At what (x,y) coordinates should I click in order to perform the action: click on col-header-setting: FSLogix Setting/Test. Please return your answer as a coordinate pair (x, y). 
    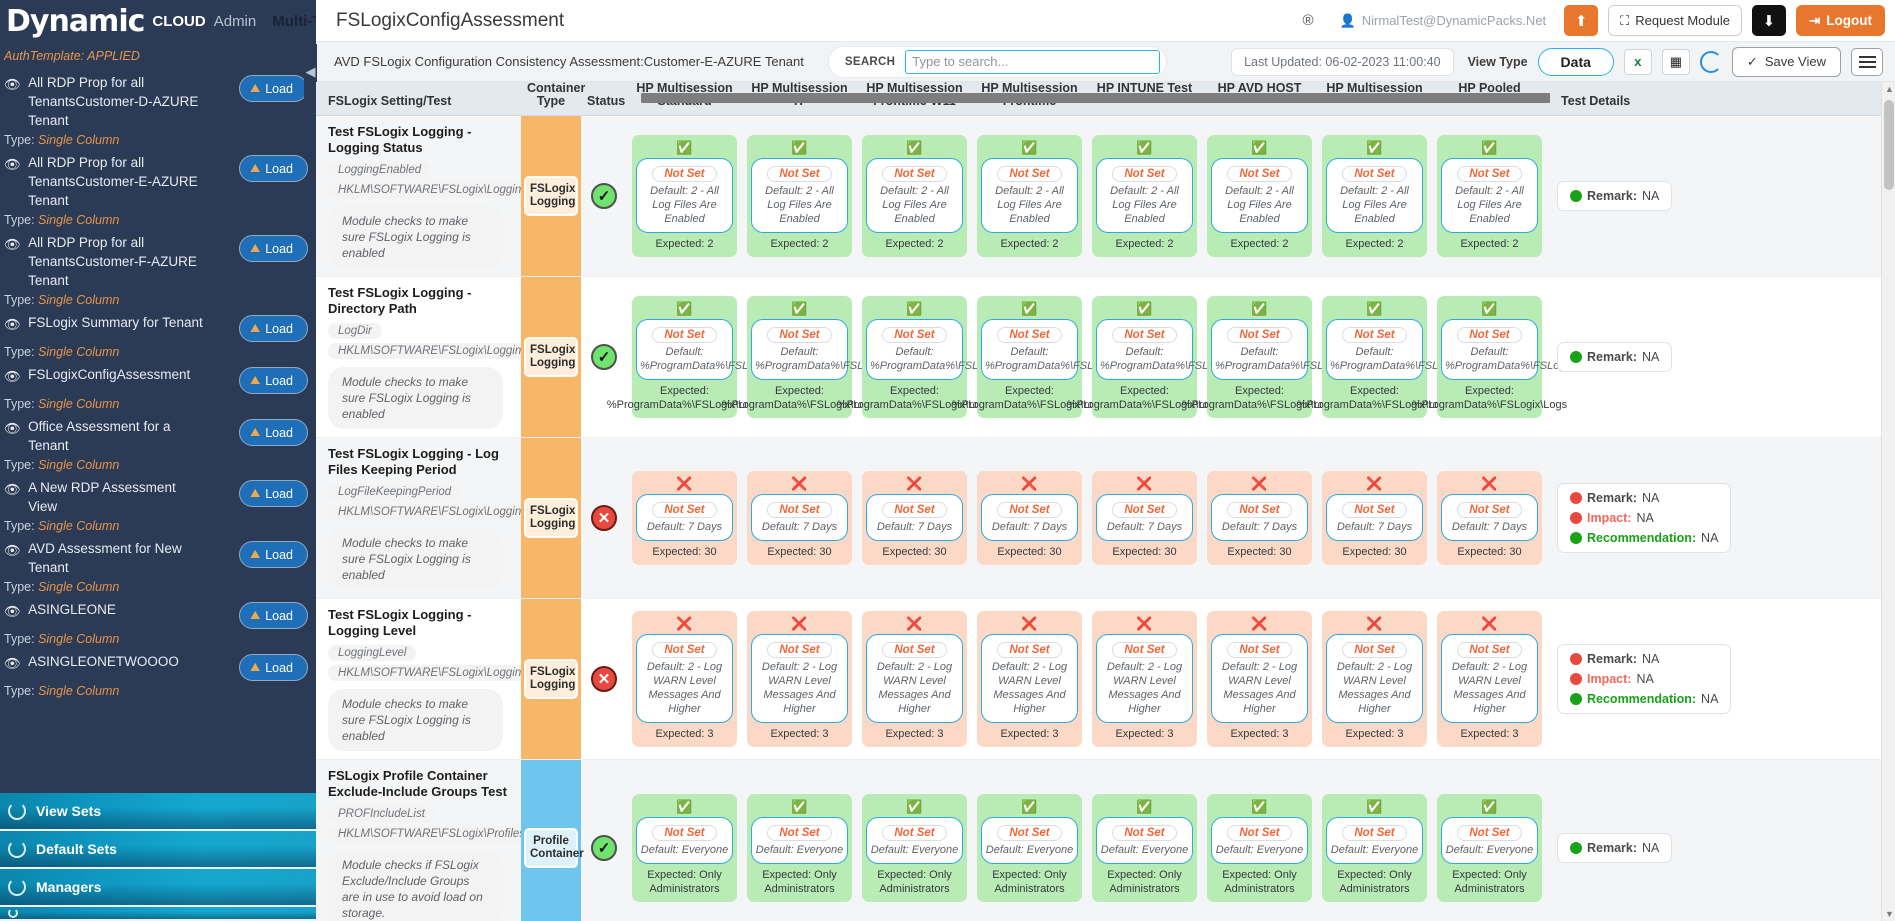
    Looking at the image, I should click on (418, 105).